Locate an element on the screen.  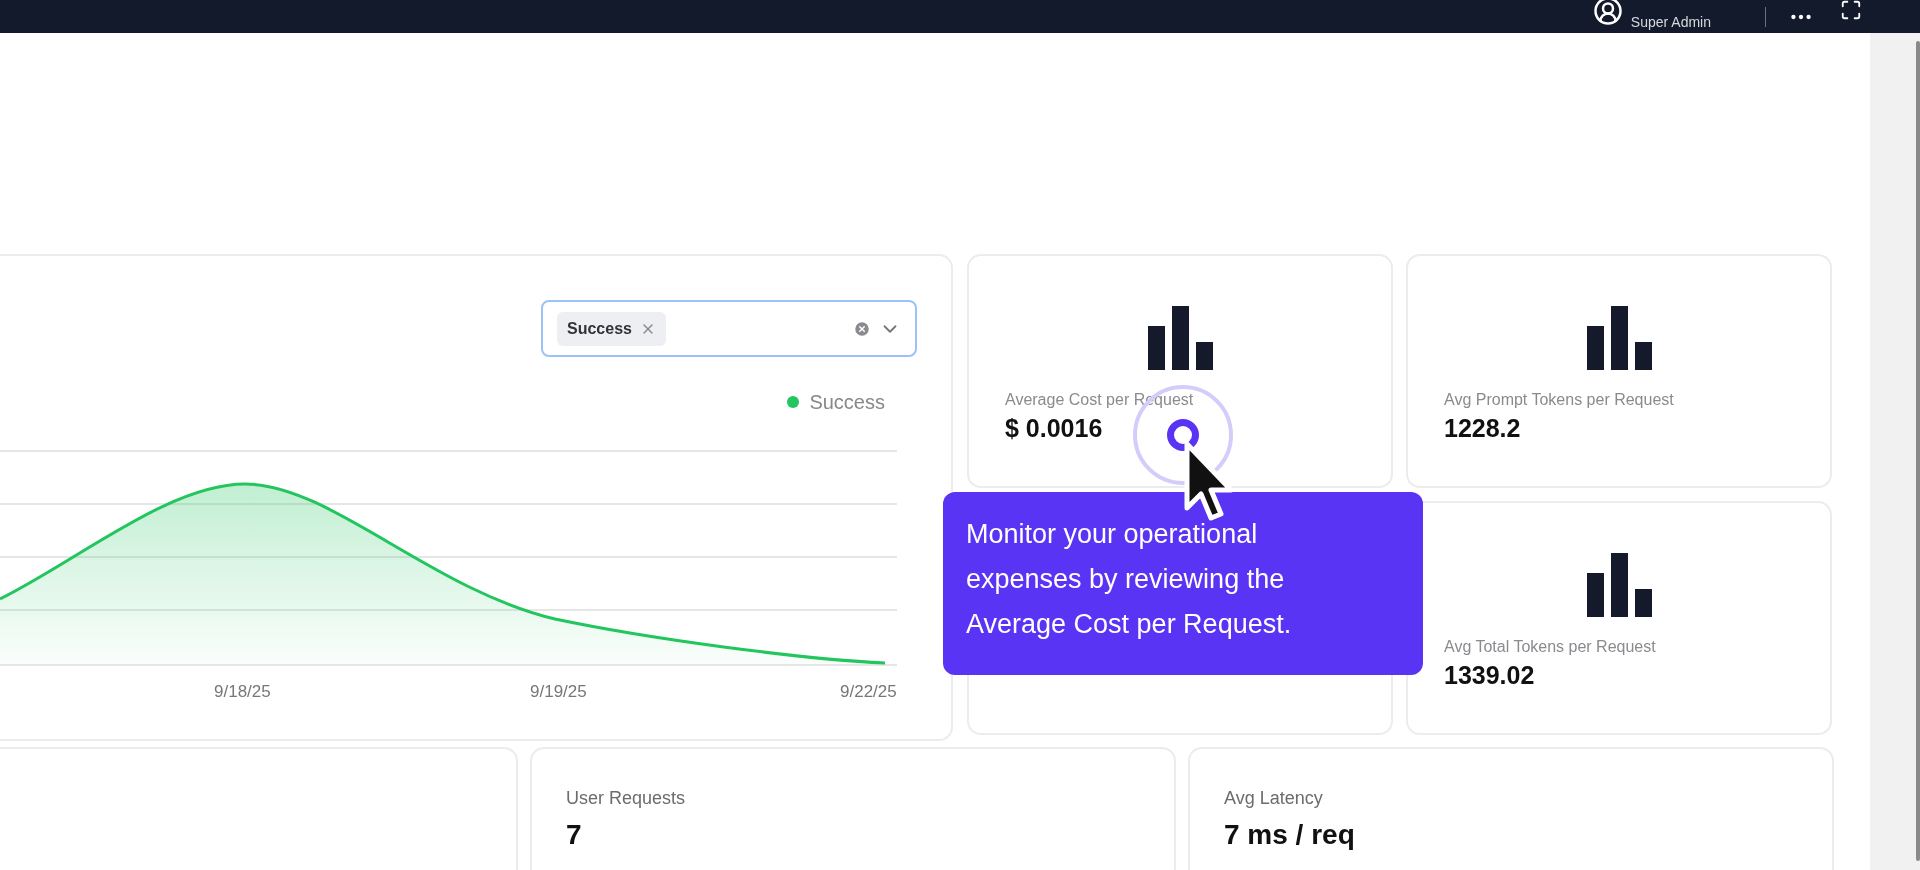
filter-tag-label: Success is located at coordinates (599, 328).